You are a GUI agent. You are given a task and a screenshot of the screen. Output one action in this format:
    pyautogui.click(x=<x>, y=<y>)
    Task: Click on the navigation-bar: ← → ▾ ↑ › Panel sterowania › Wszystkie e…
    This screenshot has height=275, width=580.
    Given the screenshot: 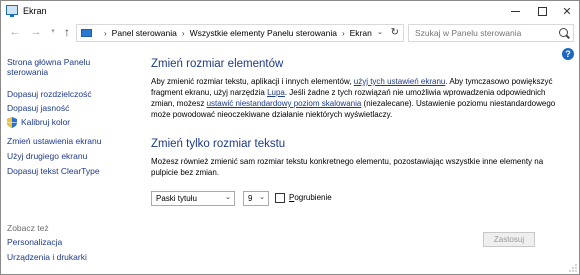 What is the action you would take?
    pyautogui.click(x=290, y=33)
    